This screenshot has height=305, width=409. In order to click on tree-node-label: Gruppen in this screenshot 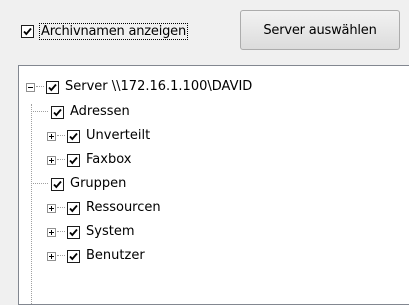, I will do `click(98, 183)`.